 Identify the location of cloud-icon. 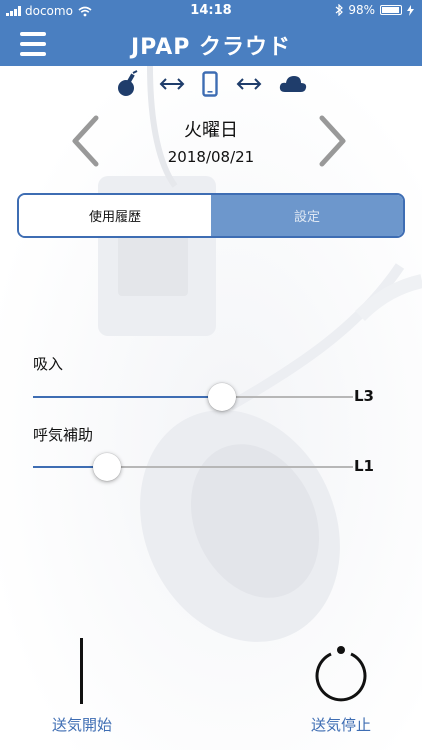
(293, 84).